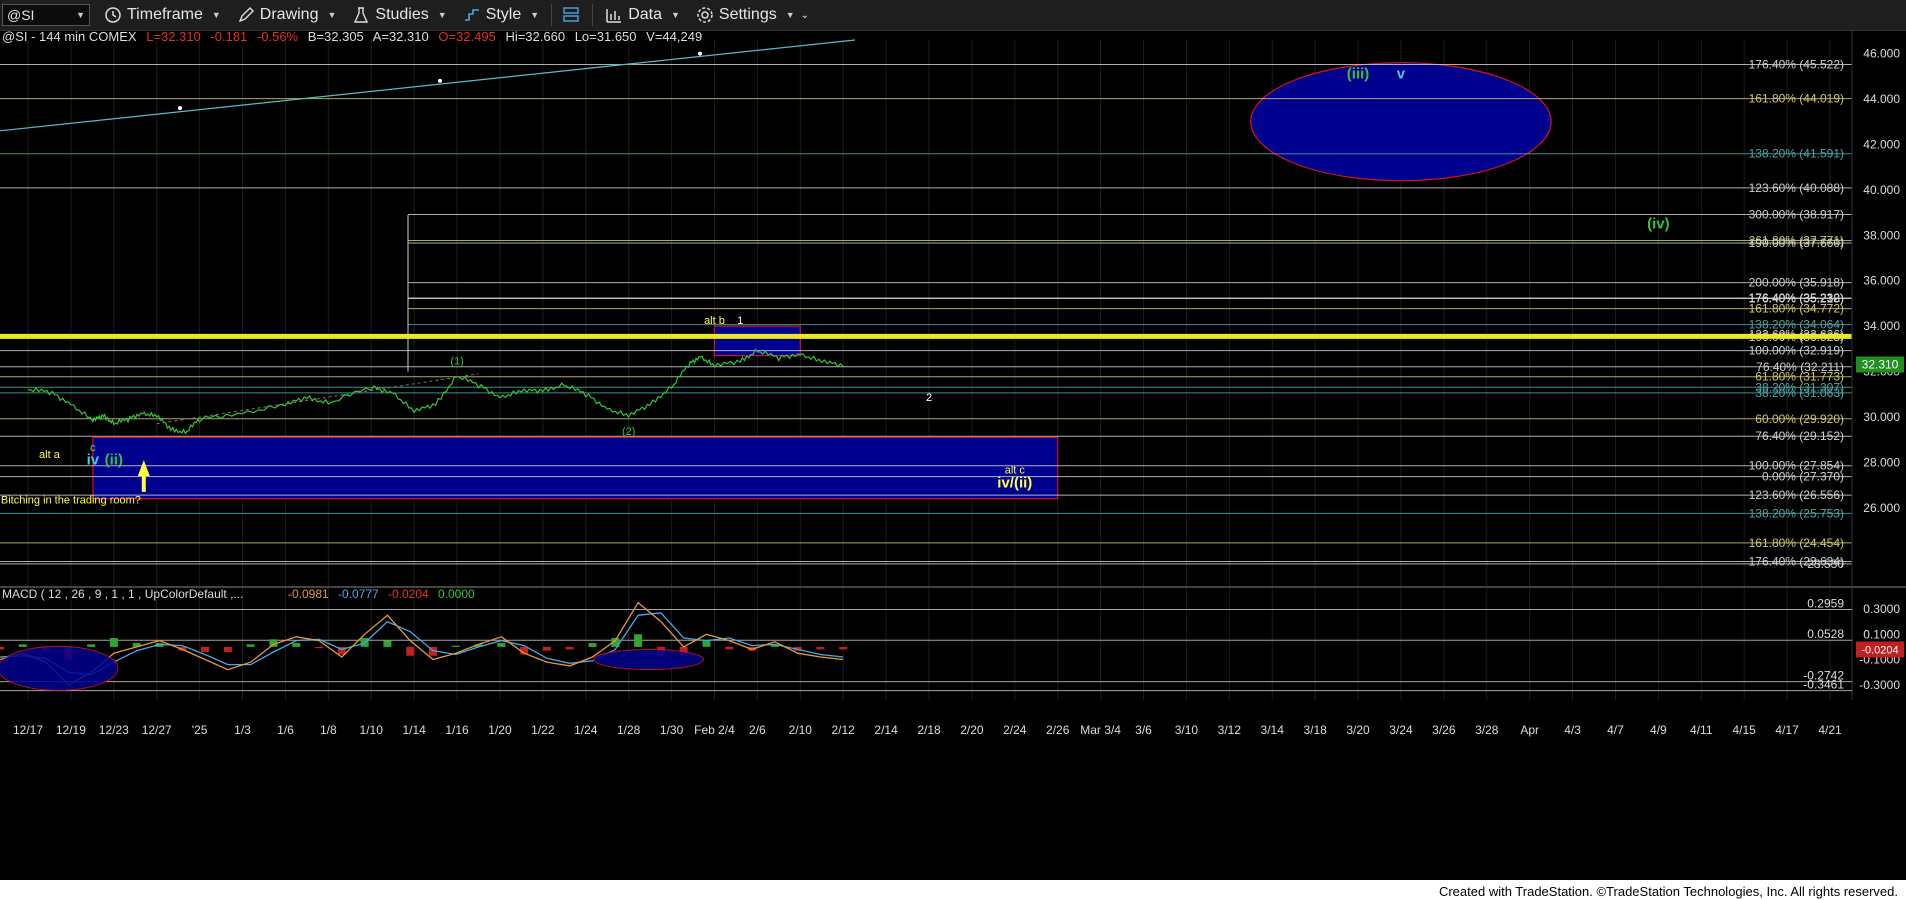 The height and width of the screenshot is (900, 1906). I want to click on time-tick-label: 1/6, so click(285, 730).